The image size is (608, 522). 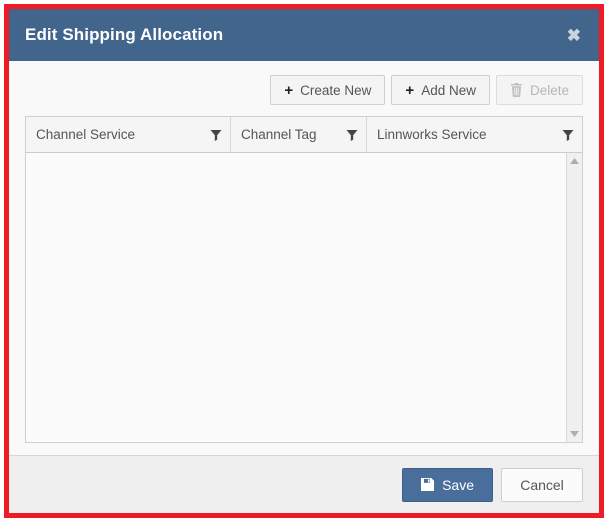 I want to click on grid-column-label: Linnworks Service, so click(x=432, y=134).